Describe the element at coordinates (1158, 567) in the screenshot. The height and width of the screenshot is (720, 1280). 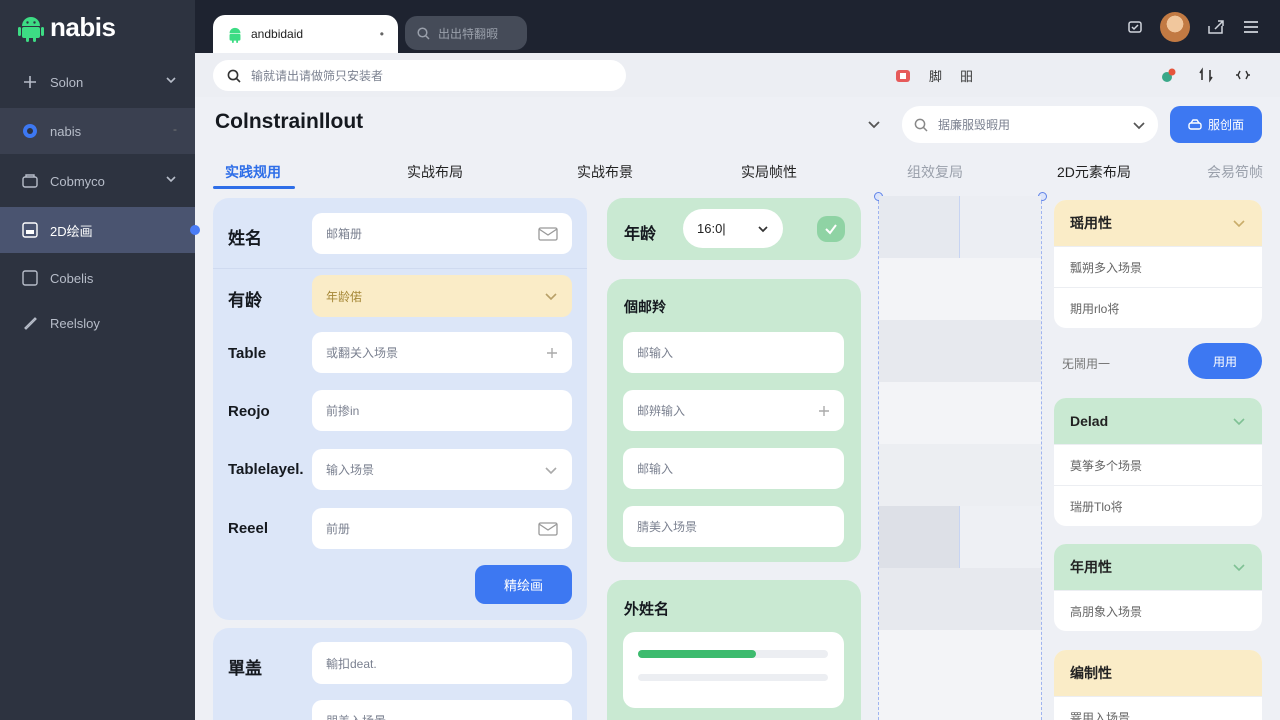
I see `prop-card-header: 年用性` at that location.